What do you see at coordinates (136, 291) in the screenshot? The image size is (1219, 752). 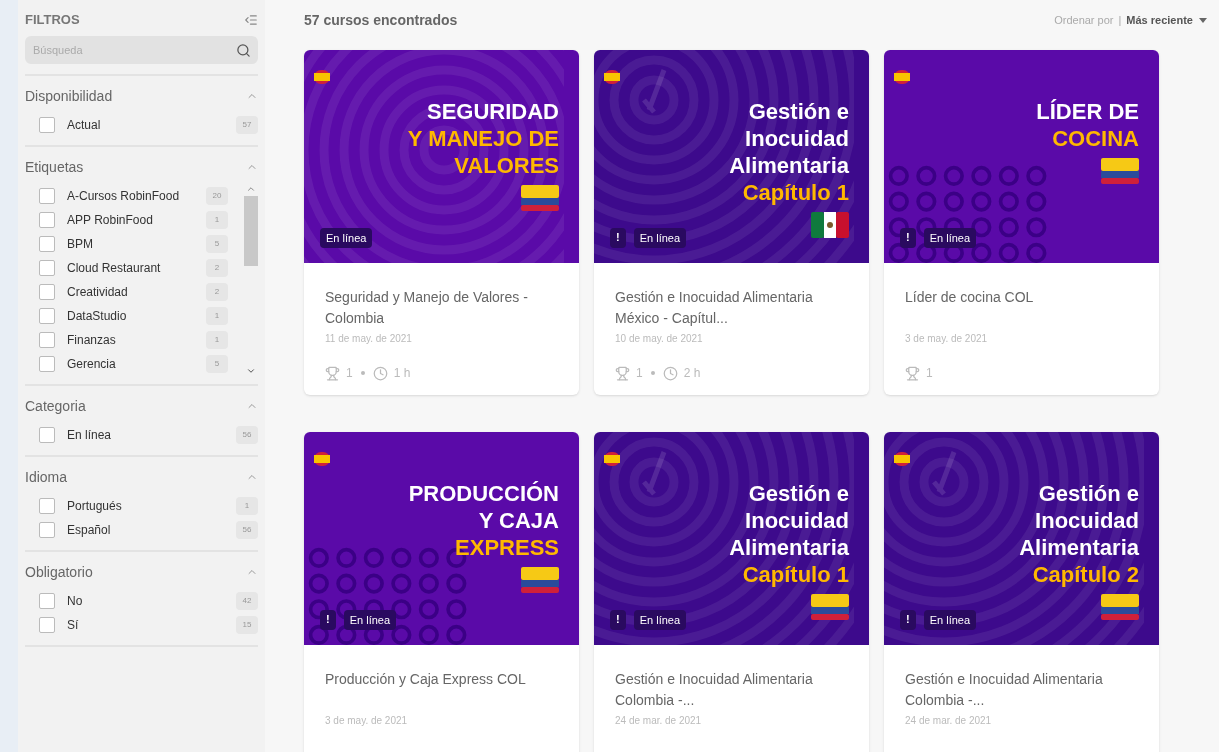 I see `filter-option-label: Creatividad` at bounding box center [136, 291].